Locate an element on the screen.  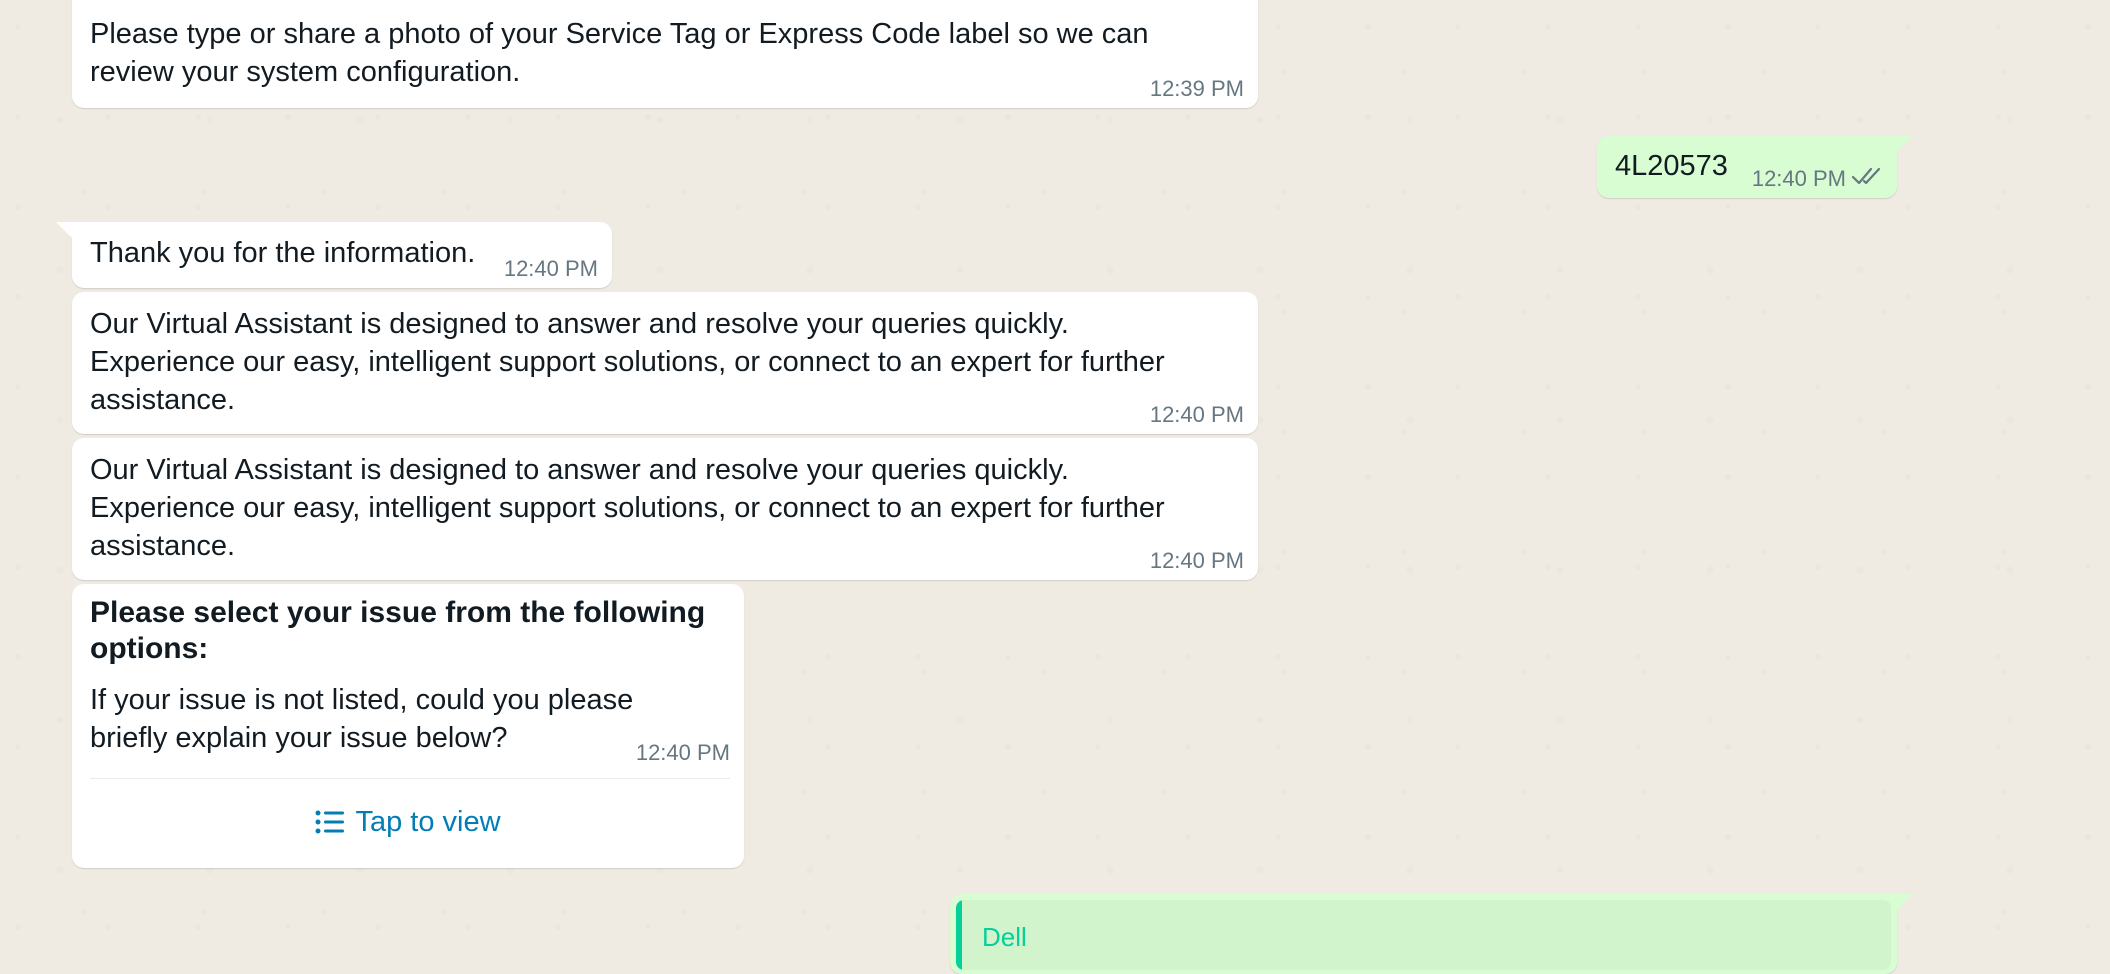
message-bubble-incoming: Thank you for the information. 12:40 PM is located at coordinates (342, 255).